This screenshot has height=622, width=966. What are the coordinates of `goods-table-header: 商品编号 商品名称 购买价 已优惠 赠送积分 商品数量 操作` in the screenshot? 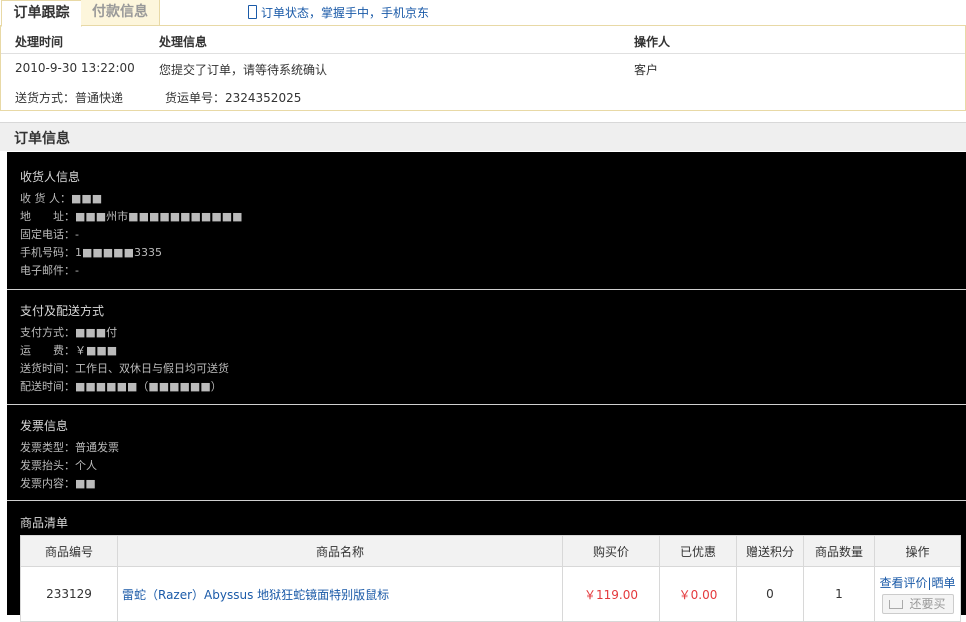 It's located at (490, 551).